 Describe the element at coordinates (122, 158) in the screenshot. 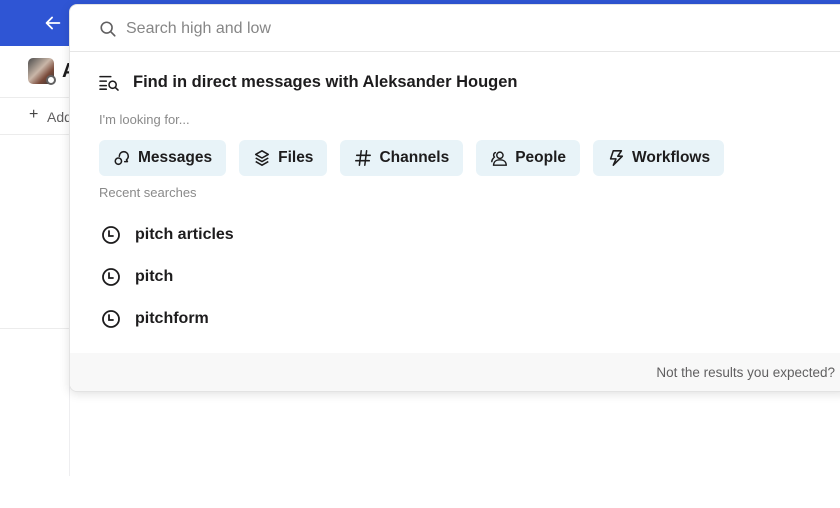

I see `messages-icon` at that location.